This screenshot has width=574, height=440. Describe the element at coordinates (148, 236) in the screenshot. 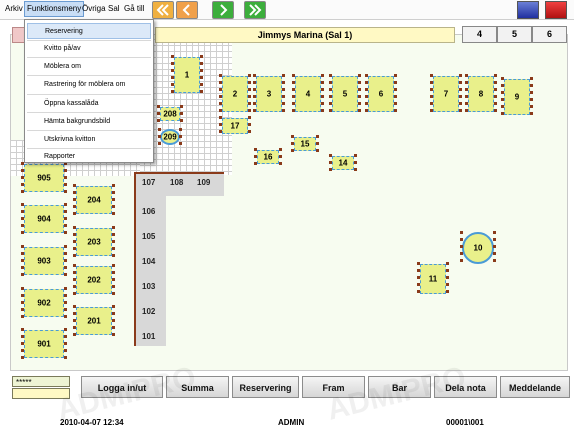

I see `room-105: 105` at that location.